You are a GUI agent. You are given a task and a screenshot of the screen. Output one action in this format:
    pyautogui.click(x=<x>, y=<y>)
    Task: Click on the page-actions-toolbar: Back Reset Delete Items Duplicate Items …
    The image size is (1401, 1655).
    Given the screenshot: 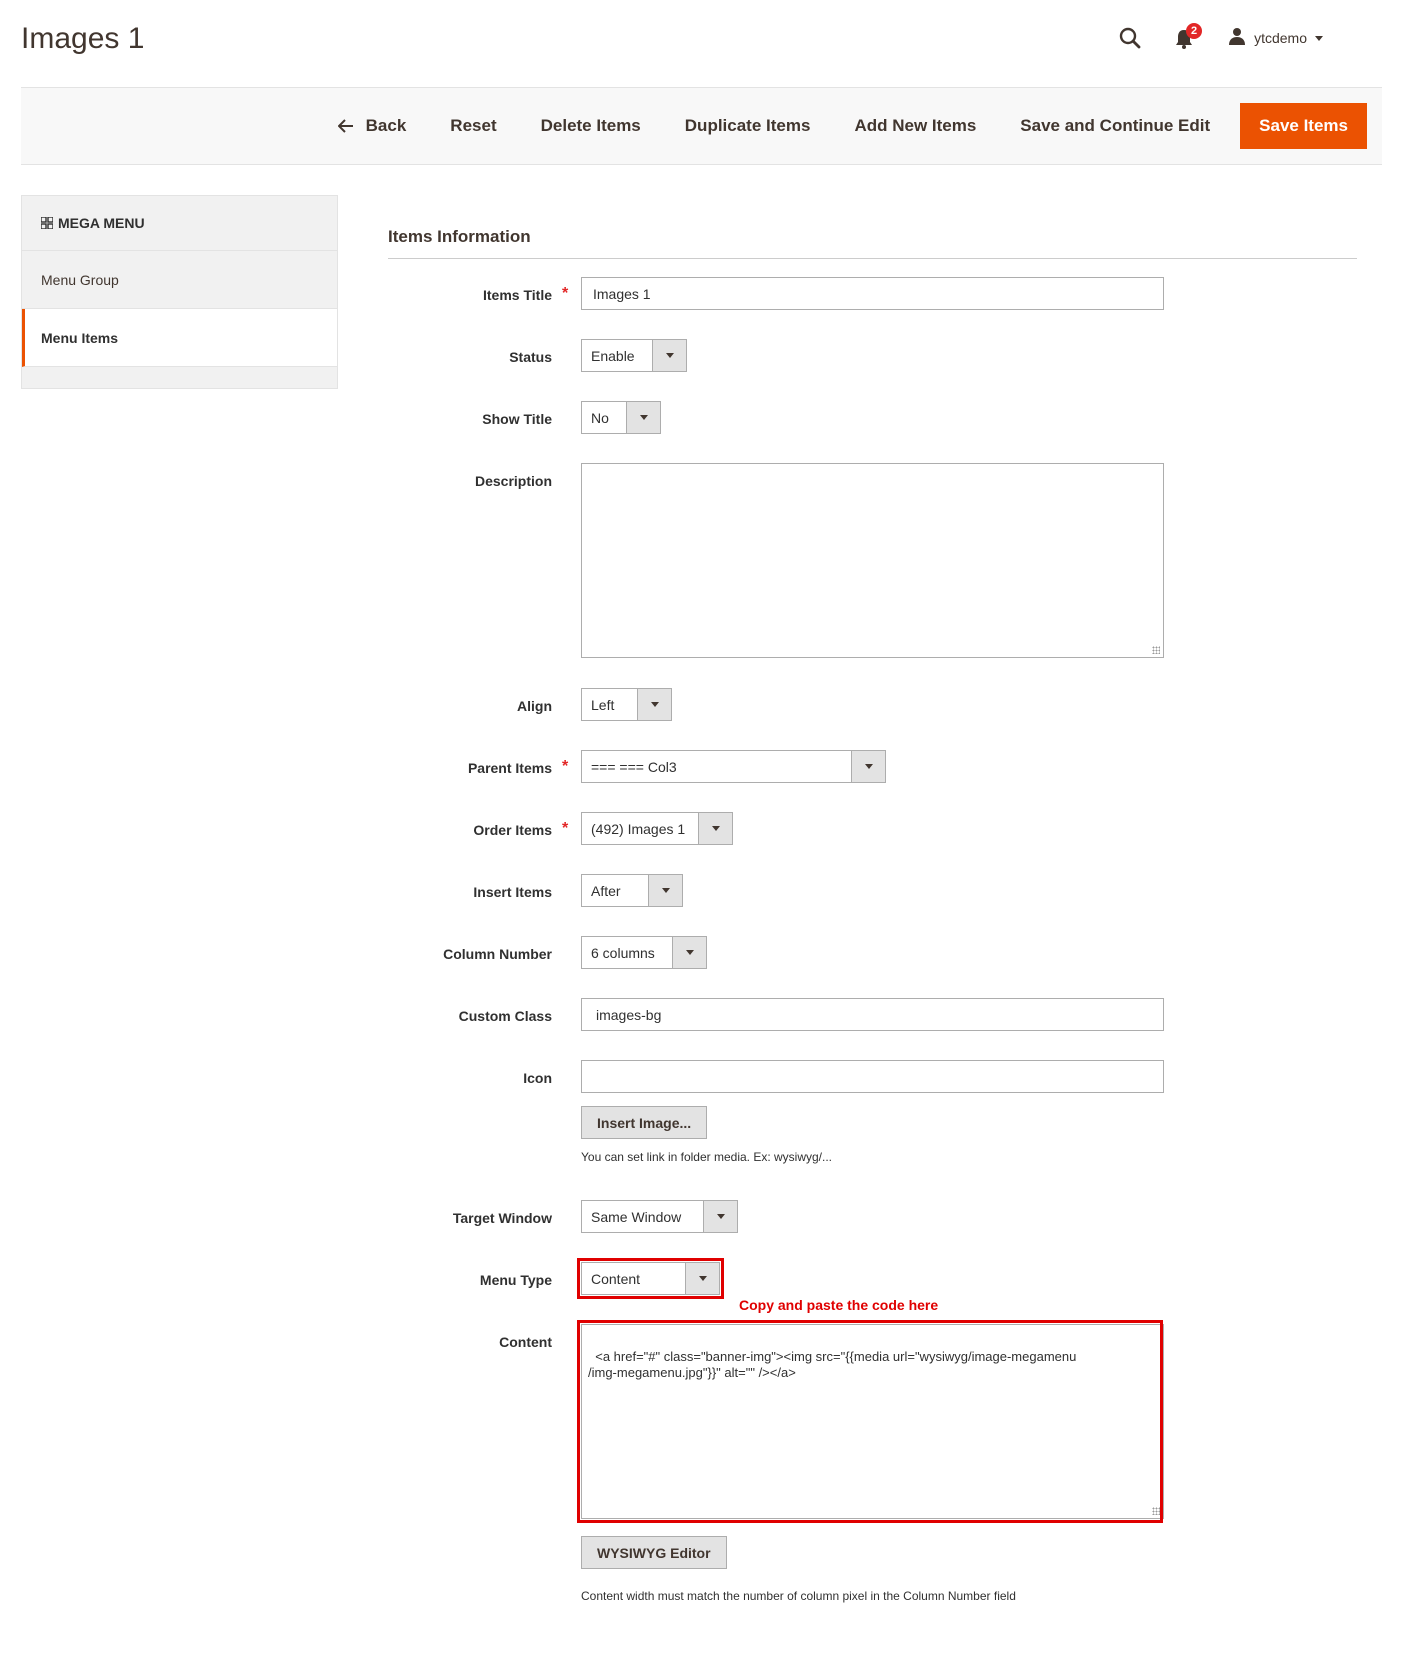 What is the action you would take?
    pyautogui.click(x=701, y=126)
    